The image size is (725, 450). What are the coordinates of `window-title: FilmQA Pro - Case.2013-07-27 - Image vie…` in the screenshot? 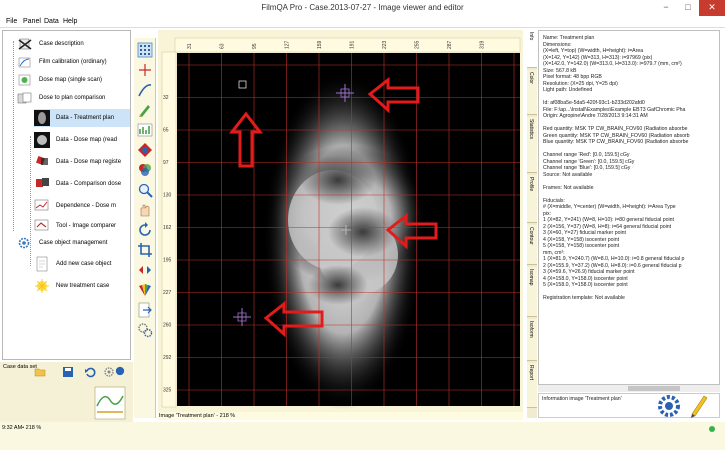 It's located at (362, 7).